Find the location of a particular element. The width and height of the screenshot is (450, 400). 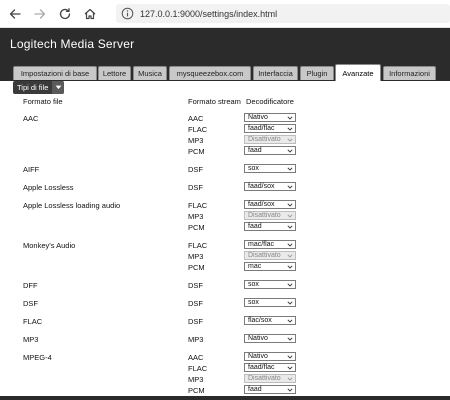

reload-button is located at coordinates (65, 14).